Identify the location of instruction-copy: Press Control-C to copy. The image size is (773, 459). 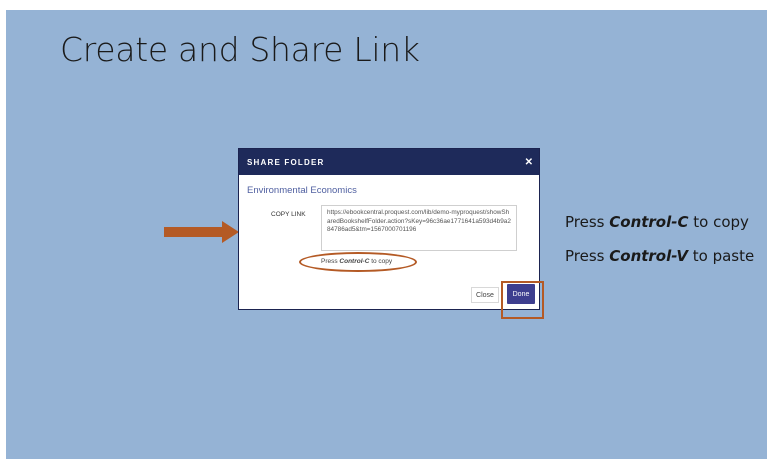
(657, 222).